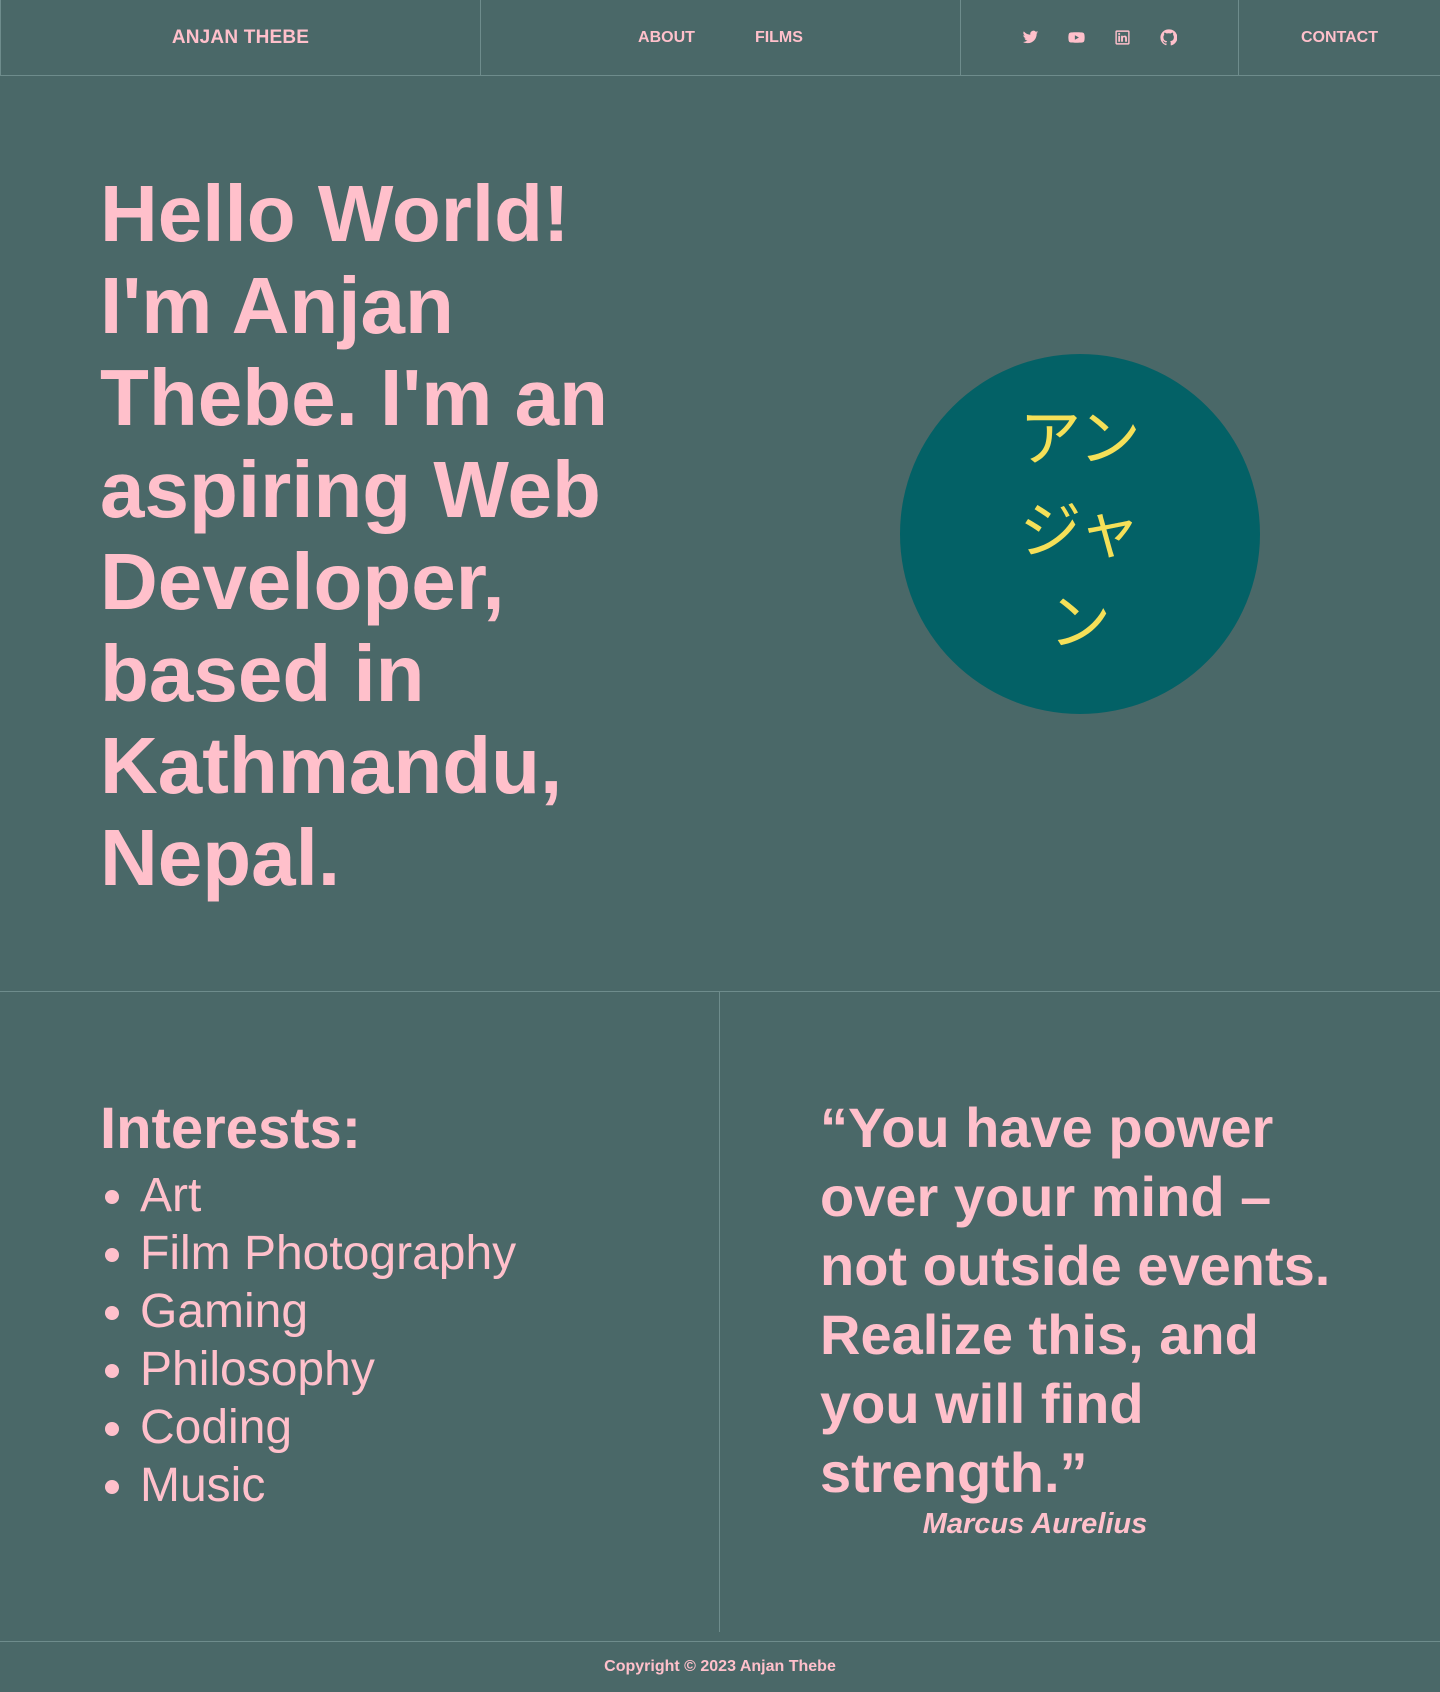 This screenshot has width=1440, height=1692. I want to click on interest-item: Film Photography, so click(328, 1254).